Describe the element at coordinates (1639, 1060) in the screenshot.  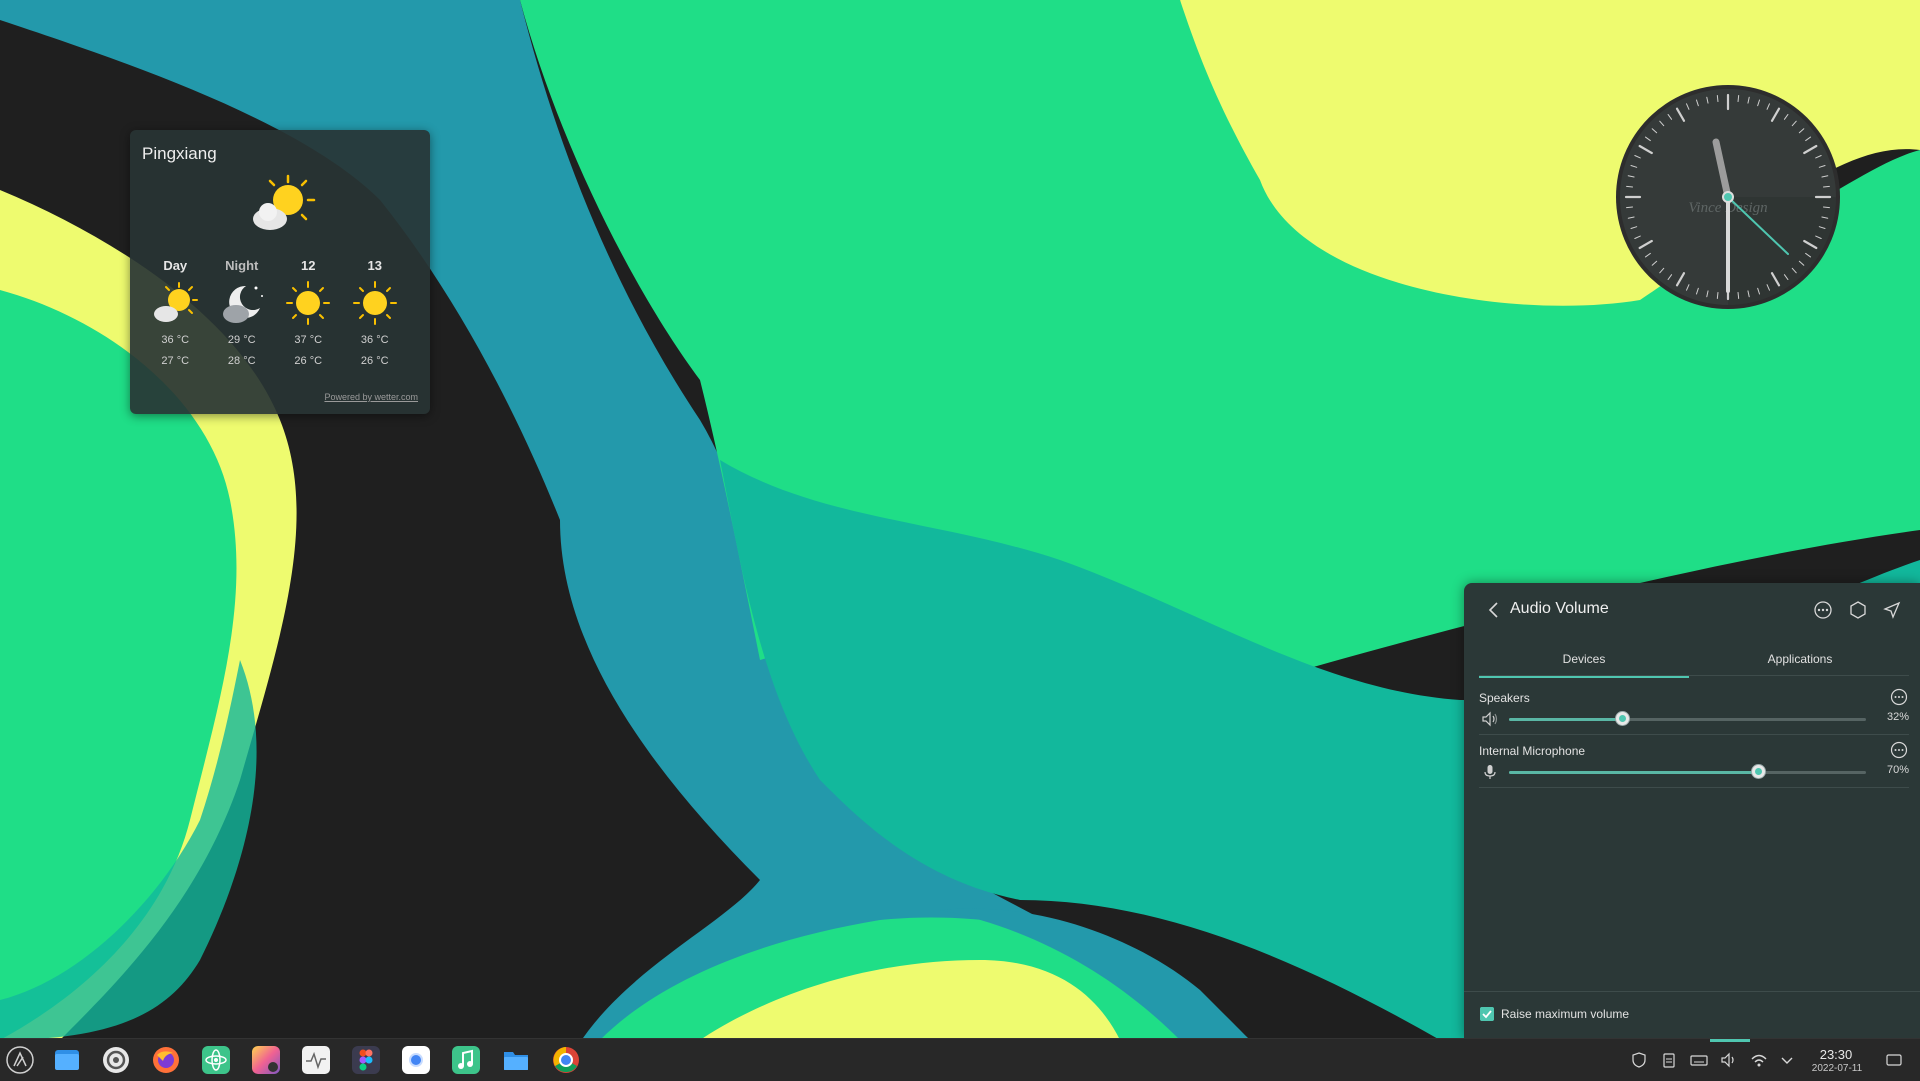
I see `security-icon` at that location.